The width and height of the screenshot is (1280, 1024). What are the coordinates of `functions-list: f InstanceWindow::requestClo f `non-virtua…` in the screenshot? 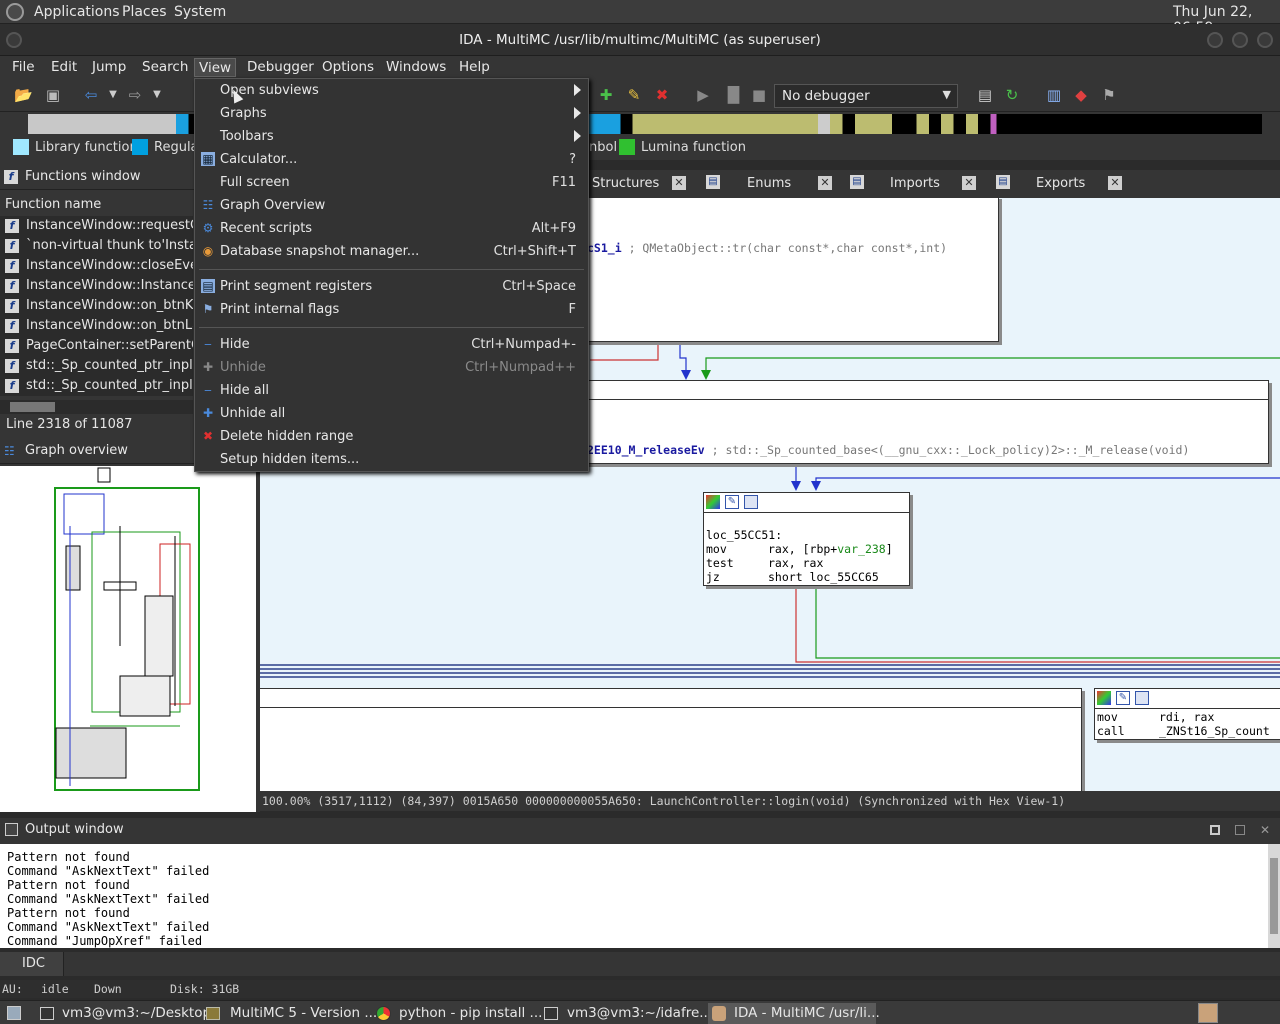 It's located at (96, 306).